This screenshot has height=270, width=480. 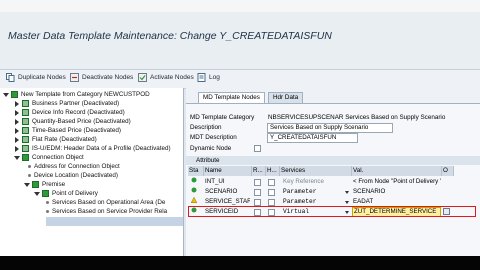 What do you see at coordinates (314, 182) in the screenshot?
I see `attr-services: Key Reference` at bounding box center [314, 182].